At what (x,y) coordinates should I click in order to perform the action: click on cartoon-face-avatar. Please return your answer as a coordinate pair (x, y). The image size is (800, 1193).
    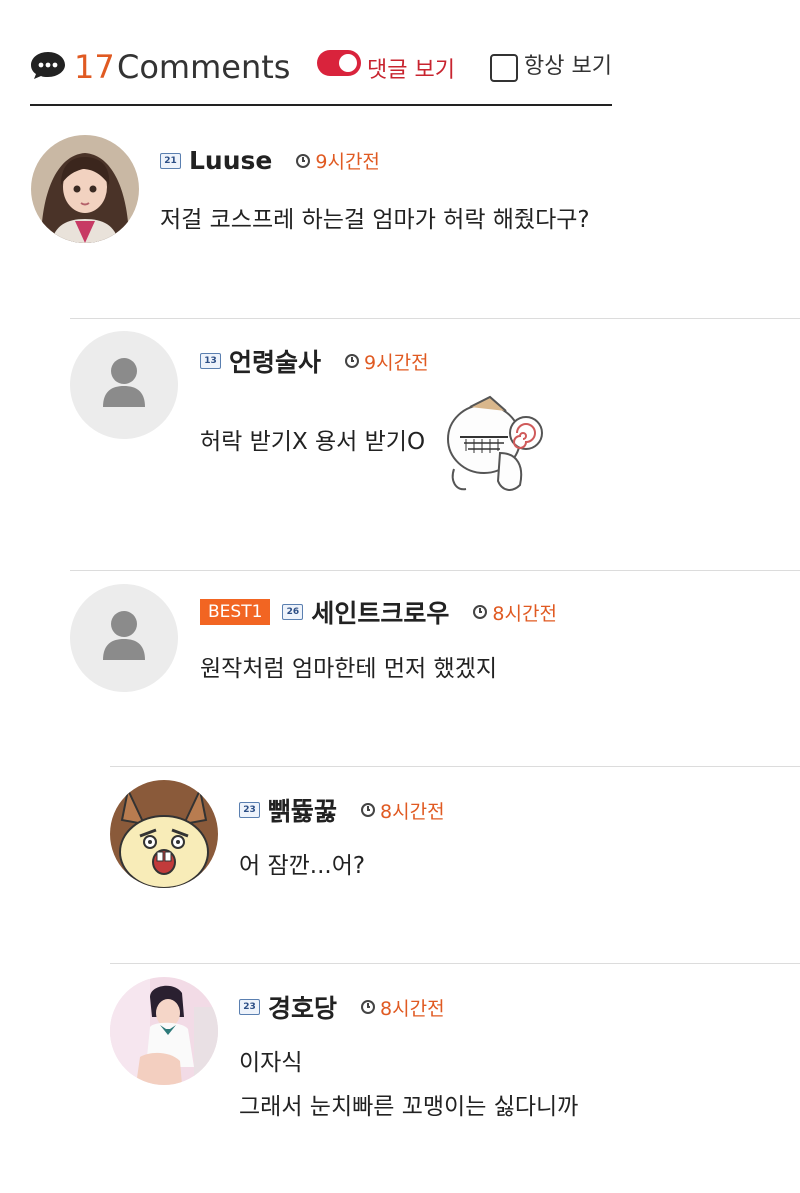
    Looking at the image, I should click on (164, 834).